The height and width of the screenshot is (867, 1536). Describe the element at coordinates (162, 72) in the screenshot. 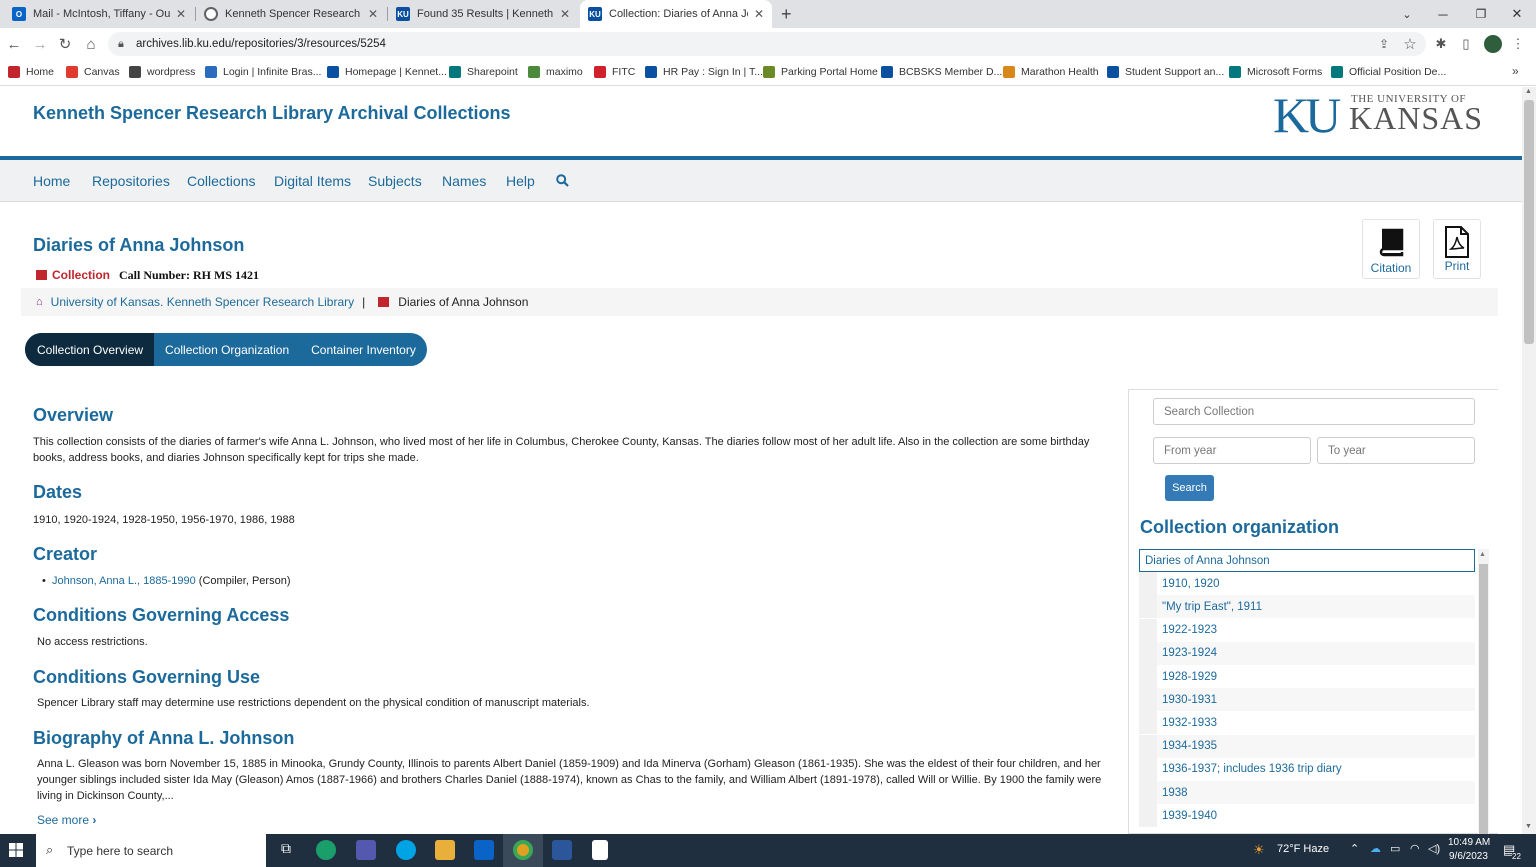

I see `bookmark-item: wordpress` at that location.